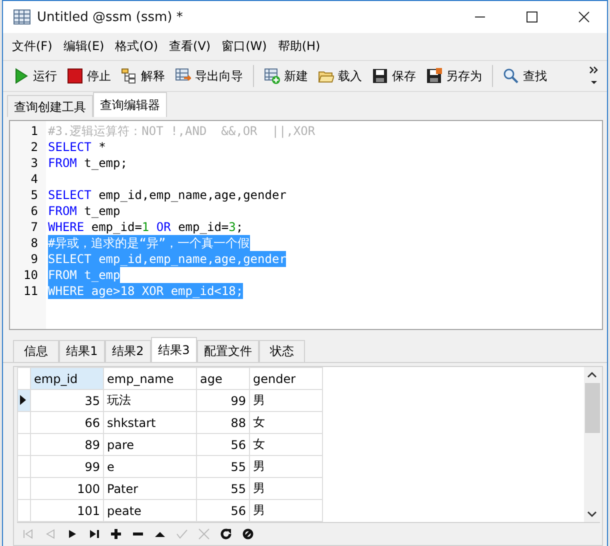  I want to click on close-icon, so click(584, 17).